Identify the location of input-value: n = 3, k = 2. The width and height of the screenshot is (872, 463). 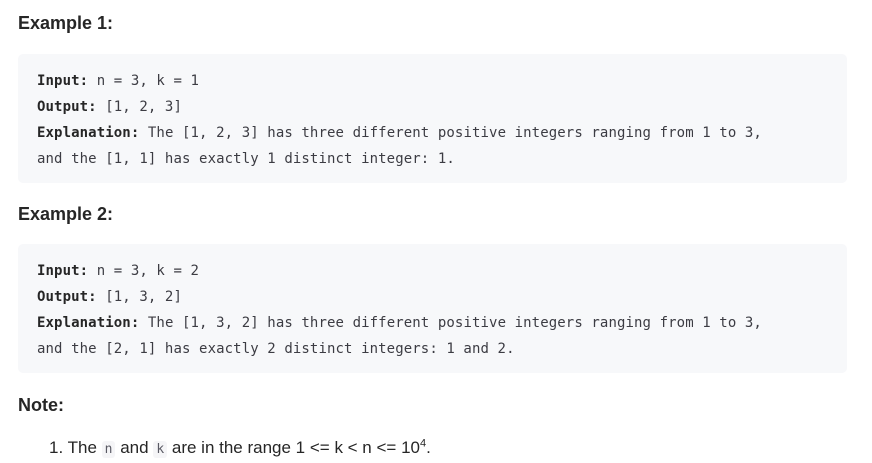
(144, 271).